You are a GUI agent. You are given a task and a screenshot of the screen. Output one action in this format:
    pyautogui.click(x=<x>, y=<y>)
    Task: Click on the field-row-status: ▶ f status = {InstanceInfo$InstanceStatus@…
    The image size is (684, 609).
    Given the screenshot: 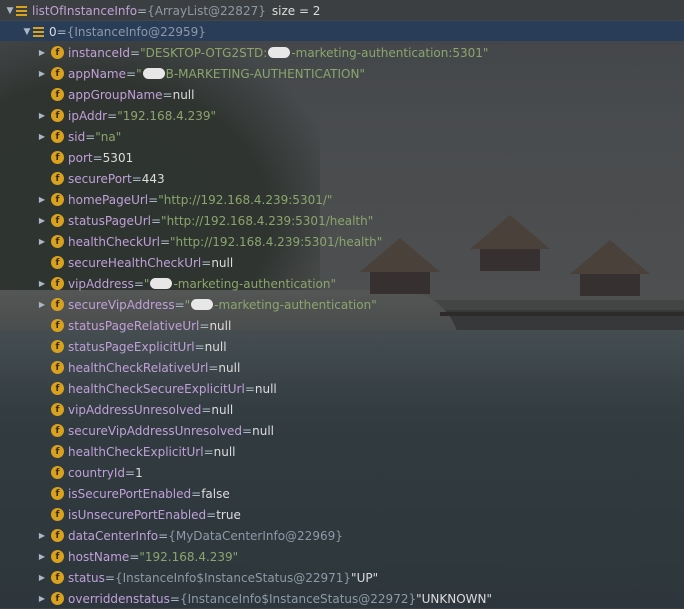 What is the action you would take?
    pyautogui.click(x=207, y=577)
    